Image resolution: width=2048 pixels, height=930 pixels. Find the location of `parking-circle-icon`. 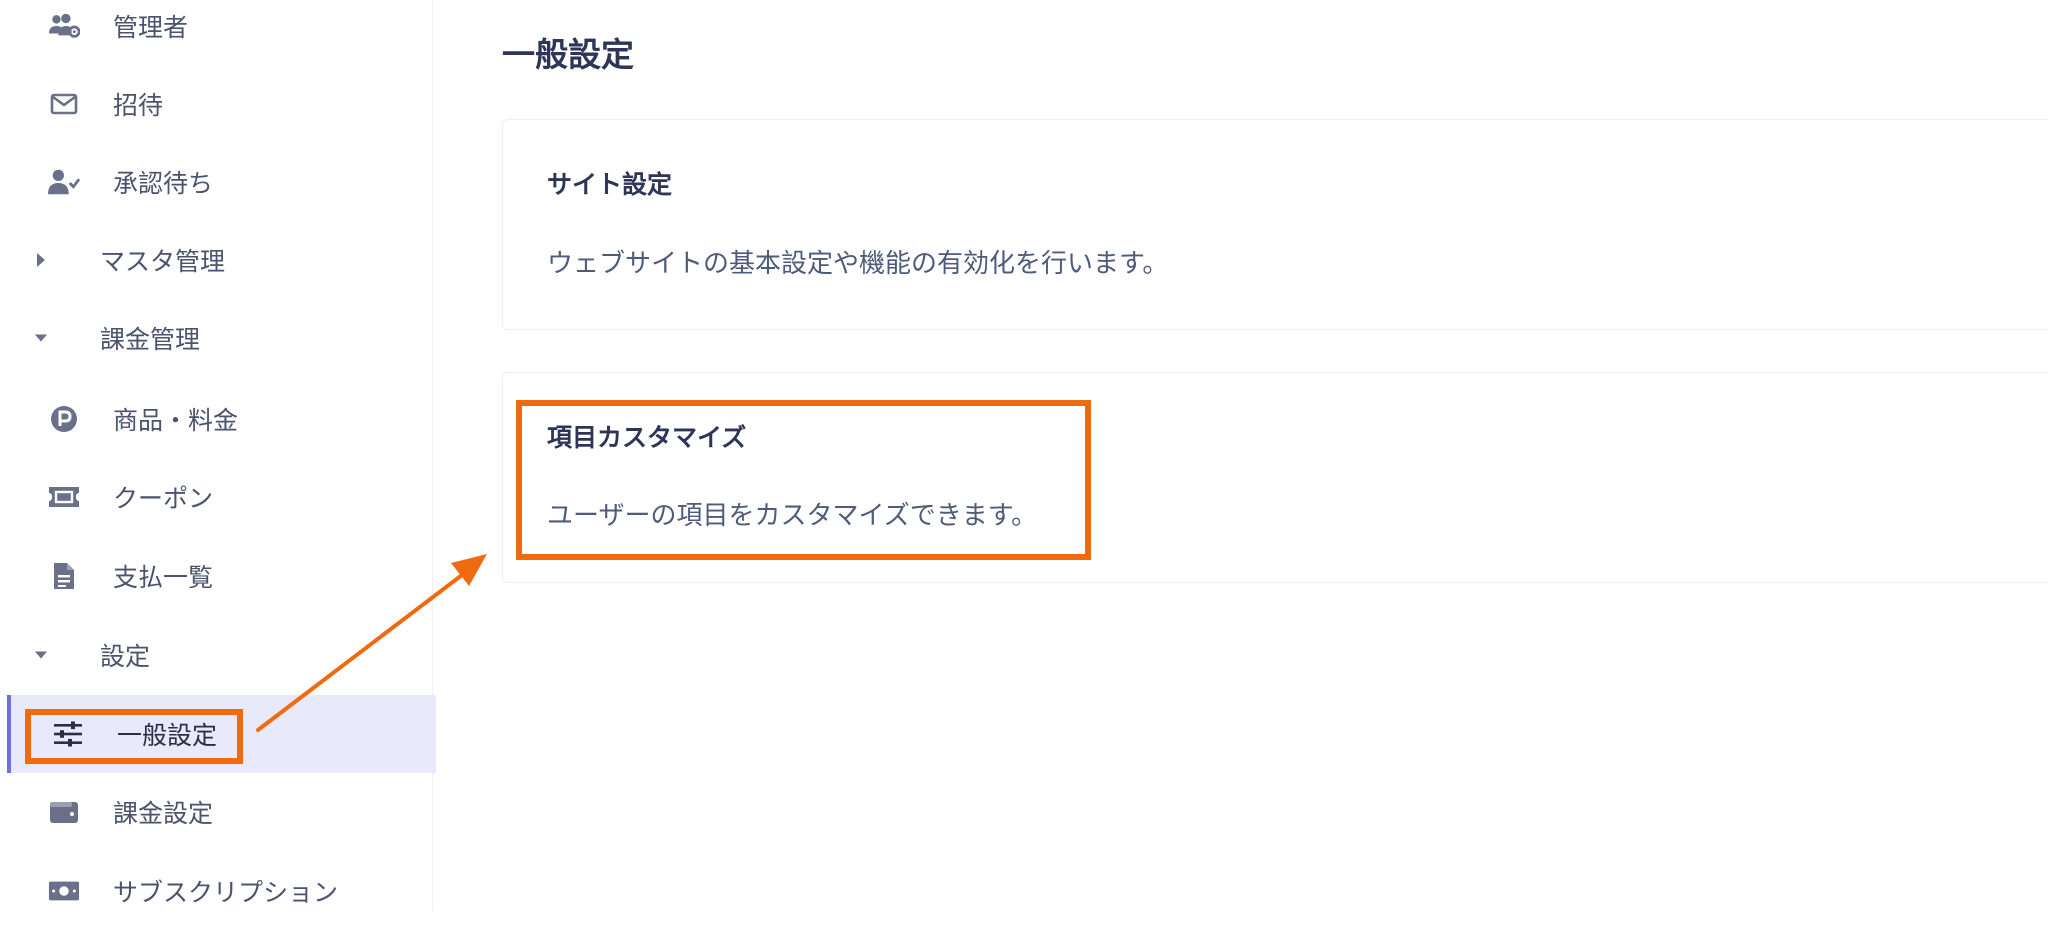

parking-circle-icon is located at coordinates (64, 419).